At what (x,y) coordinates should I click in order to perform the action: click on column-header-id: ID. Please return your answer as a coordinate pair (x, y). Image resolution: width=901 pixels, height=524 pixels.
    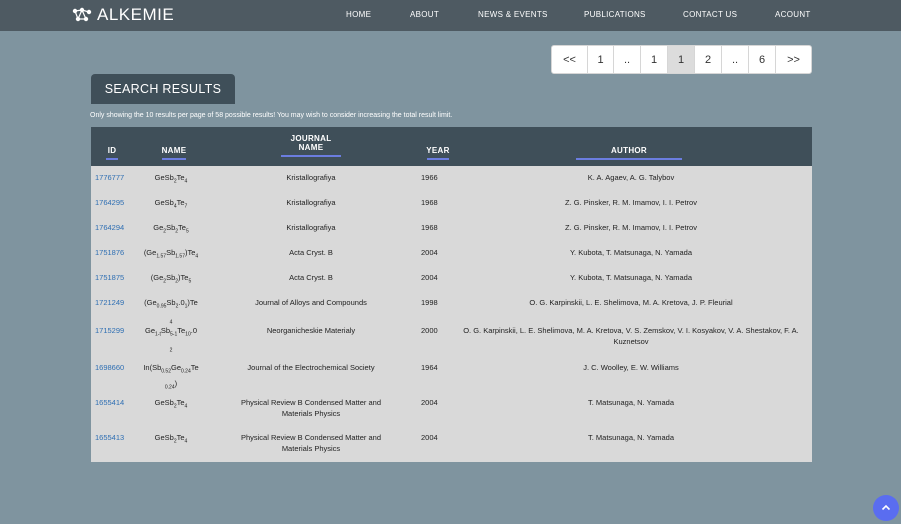
    Looking at the image, I should click on (112, 153).